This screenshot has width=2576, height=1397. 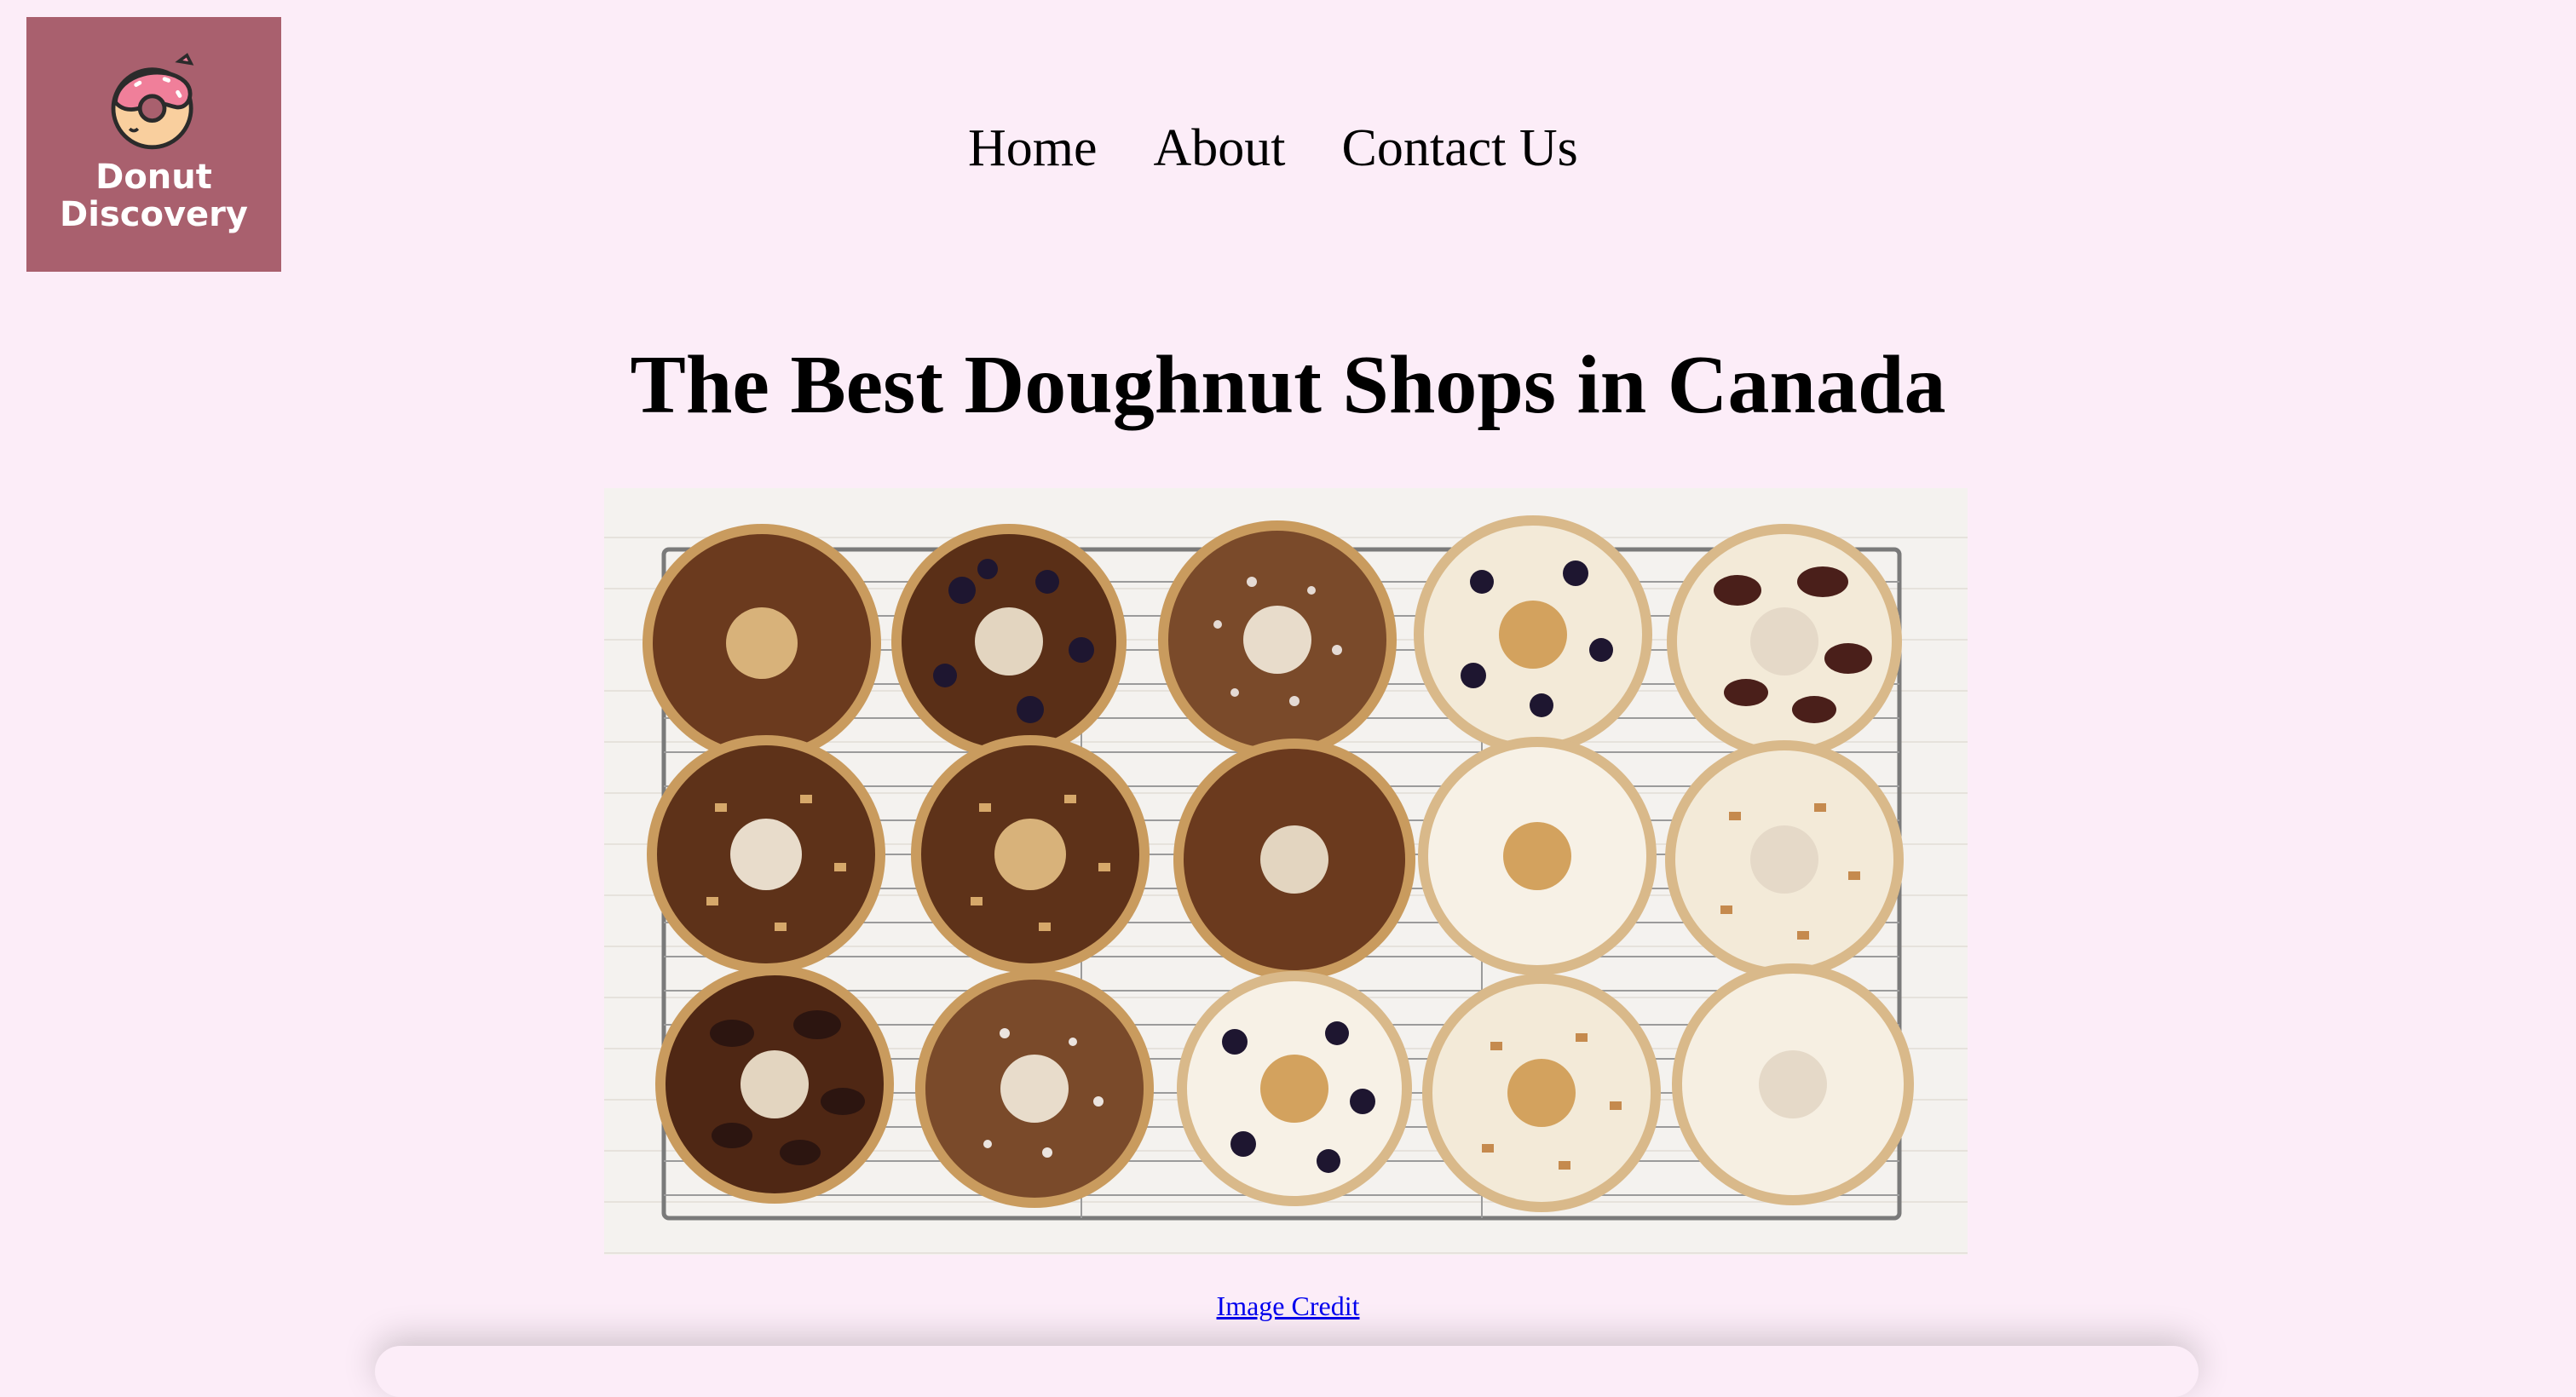 I want to click on content-card-edge, so click(x=1287, y=1372).